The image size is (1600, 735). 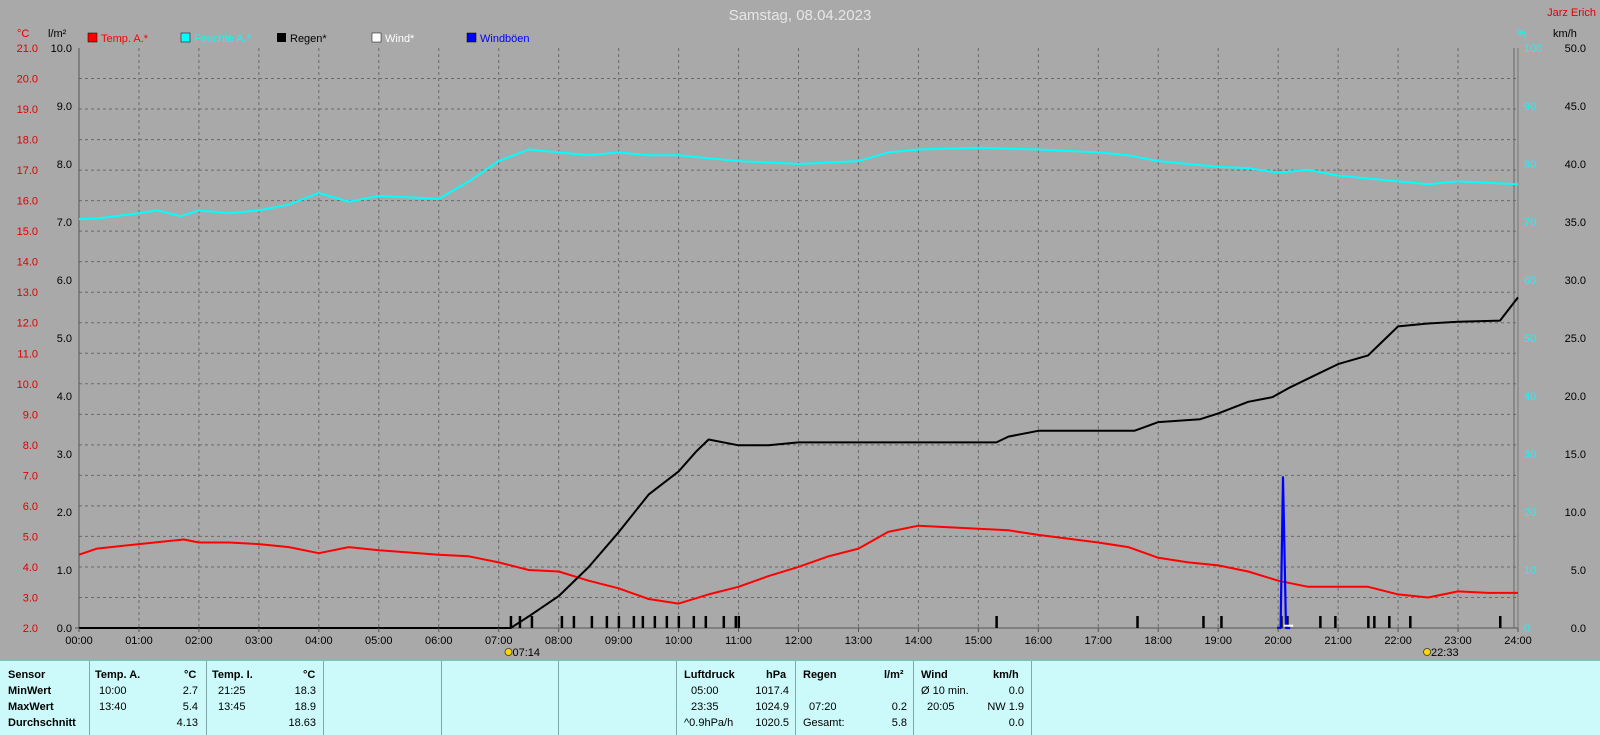 What do you see at coordinates (79, 641) in the screenshot?
I see `time-tick-label: 00:00` at bounding box center [79, 641].